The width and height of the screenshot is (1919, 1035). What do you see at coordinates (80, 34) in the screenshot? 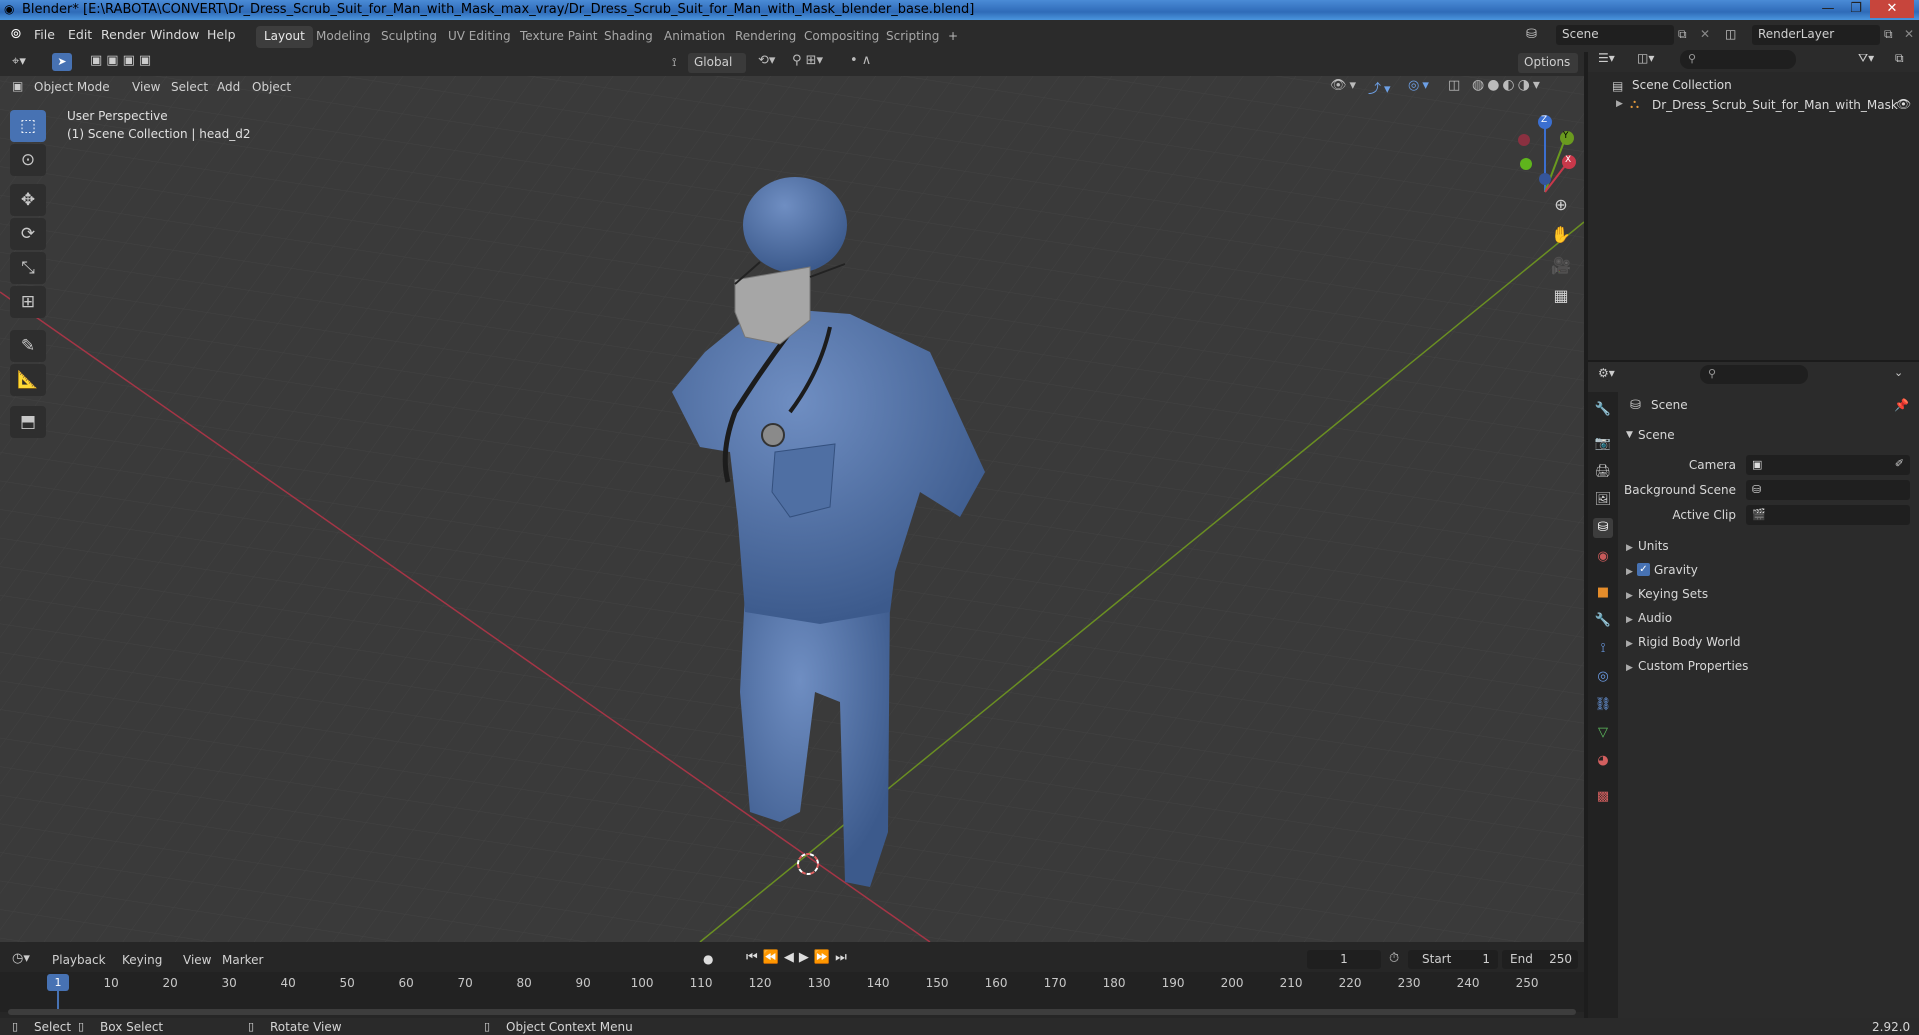
I see `menu-edit: Edit` at bounding box center [80, 34].